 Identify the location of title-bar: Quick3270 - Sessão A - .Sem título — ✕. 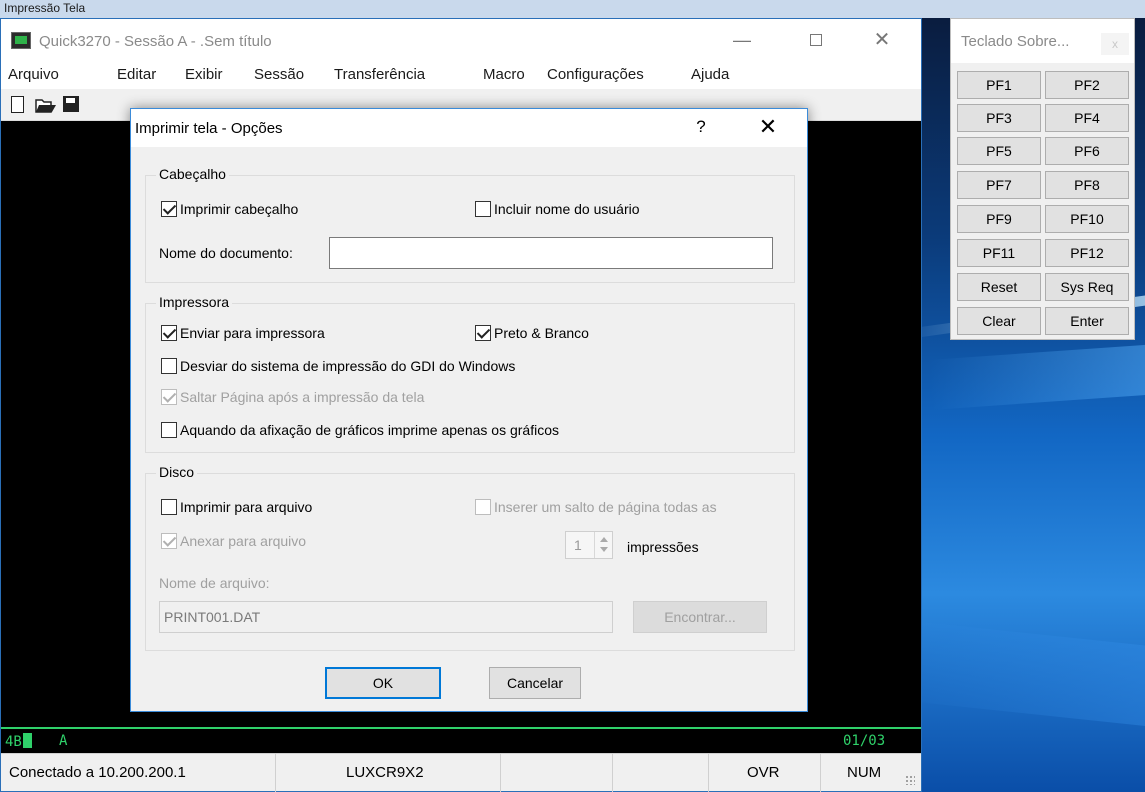
(461, 41).